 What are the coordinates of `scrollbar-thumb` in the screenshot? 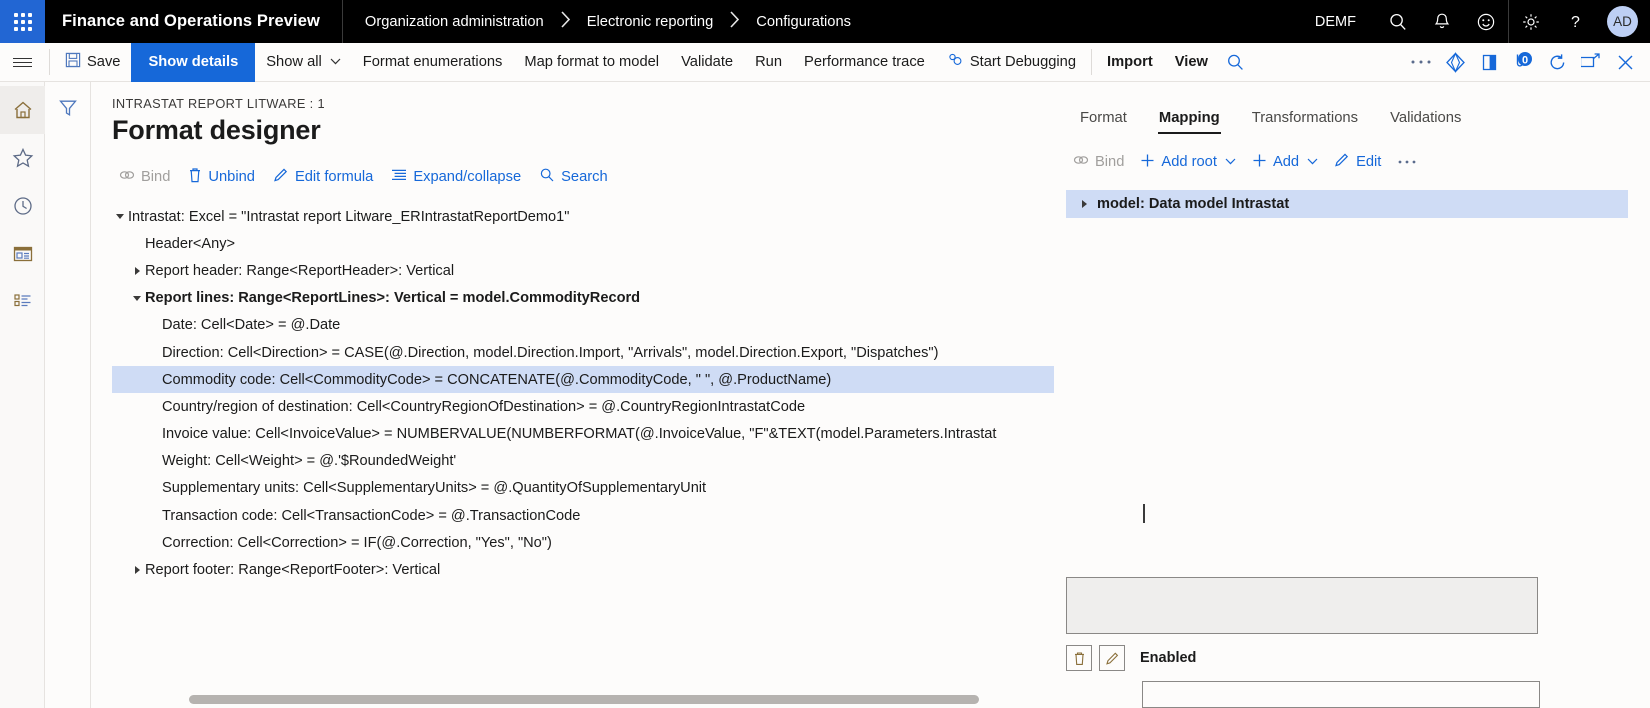 It's located at (584, 699).